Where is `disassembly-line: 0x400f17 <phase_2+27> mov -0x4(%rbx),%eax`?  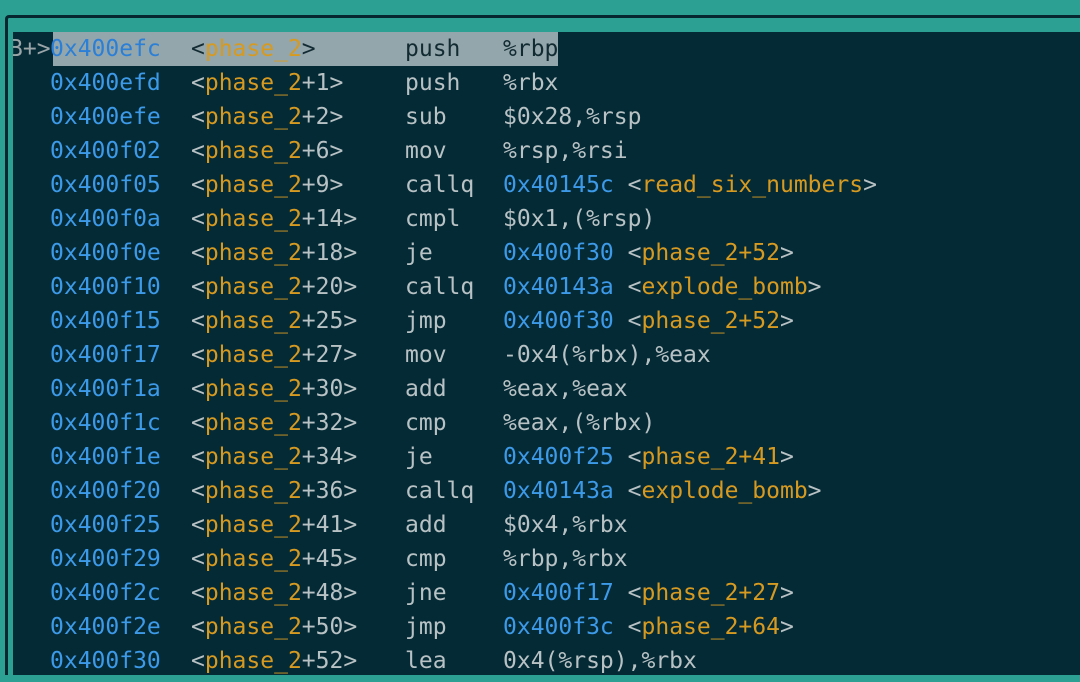 disassembly-line: 0x400f17 <phase_2+27> mov -0x4(%rbx),%eax is located at coordinates (546, 355).